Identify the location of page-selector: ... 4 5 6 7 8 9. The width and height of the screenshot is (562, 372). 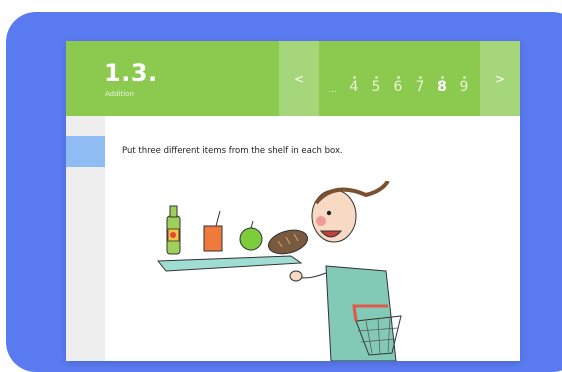
(401, 78).